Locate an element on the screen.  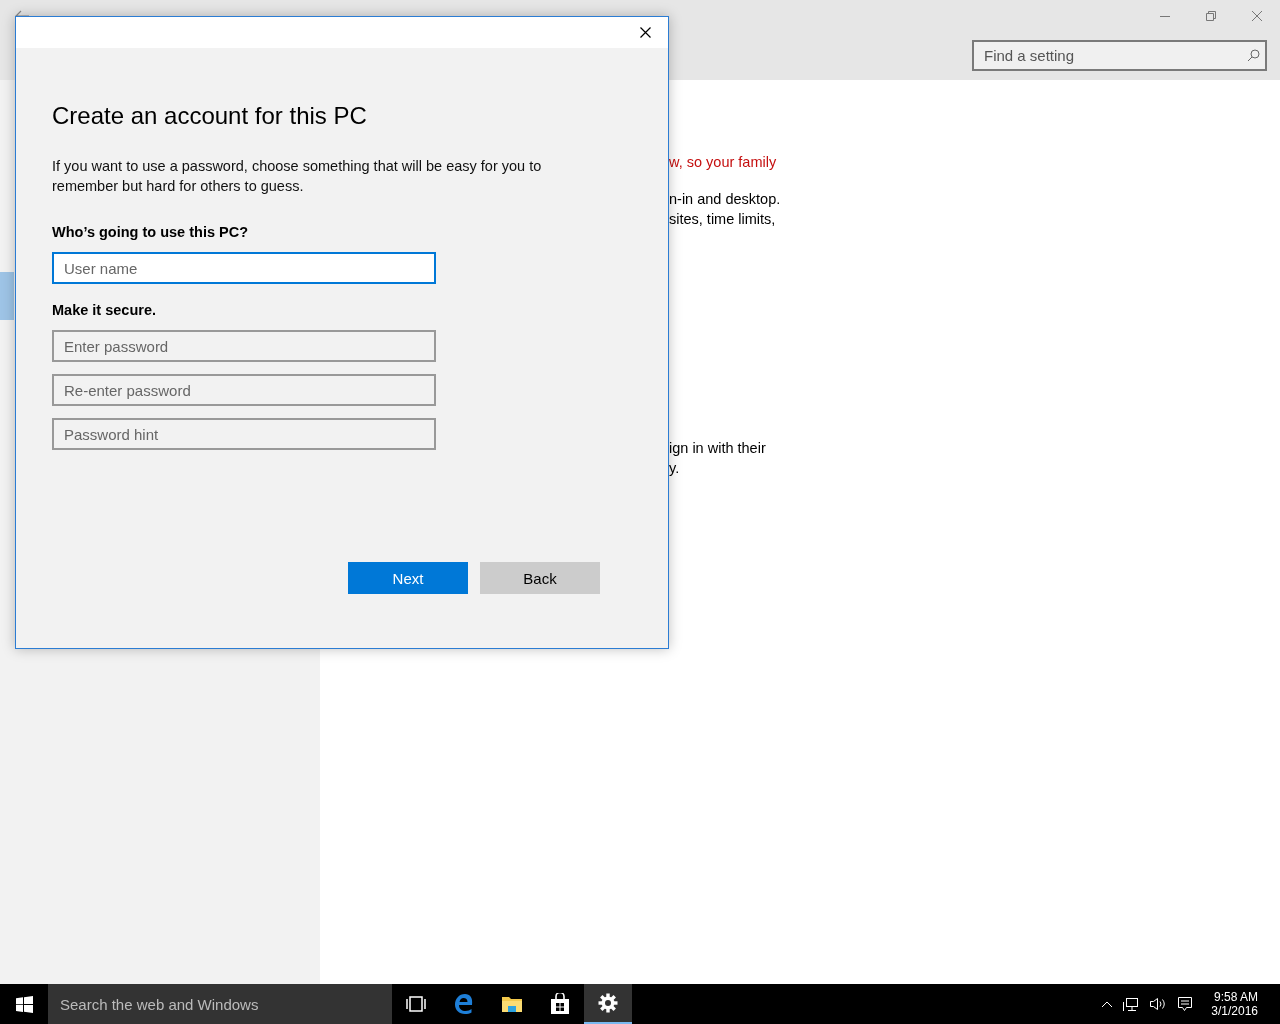
gear-icon is located at coordinates (608, 1003).